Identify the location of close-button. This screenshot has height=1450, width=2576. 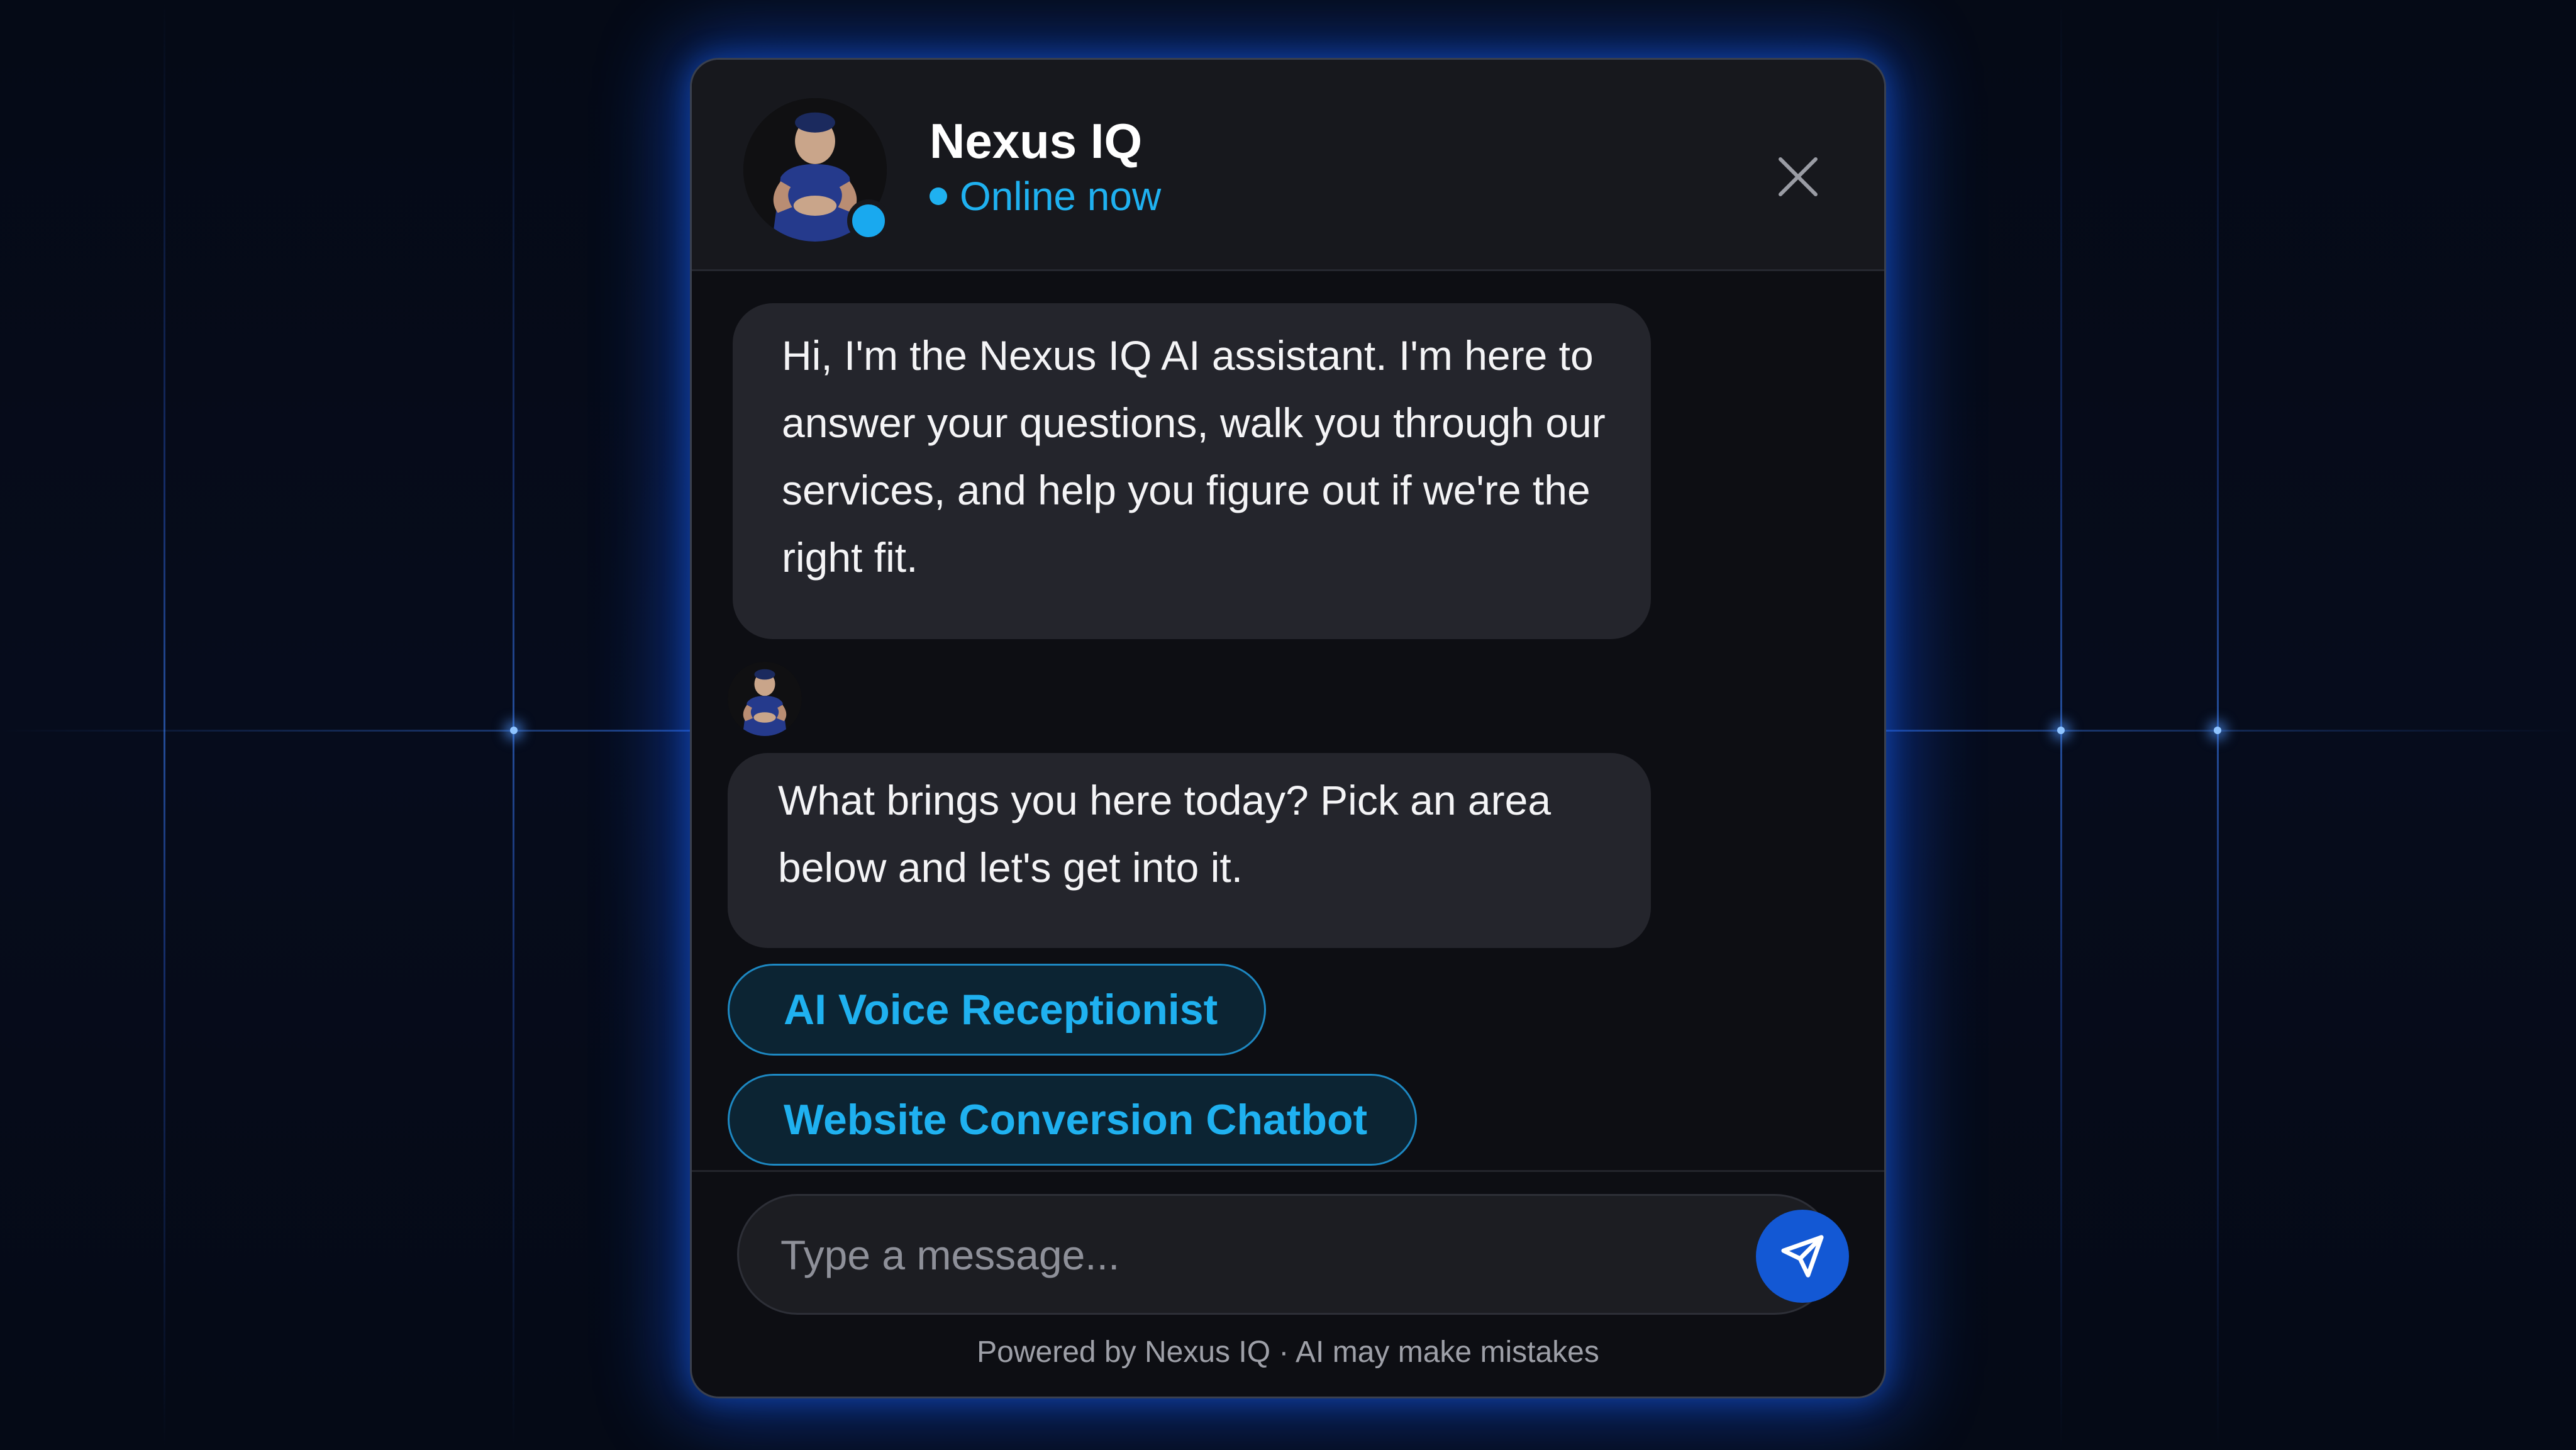
(1798, 177).